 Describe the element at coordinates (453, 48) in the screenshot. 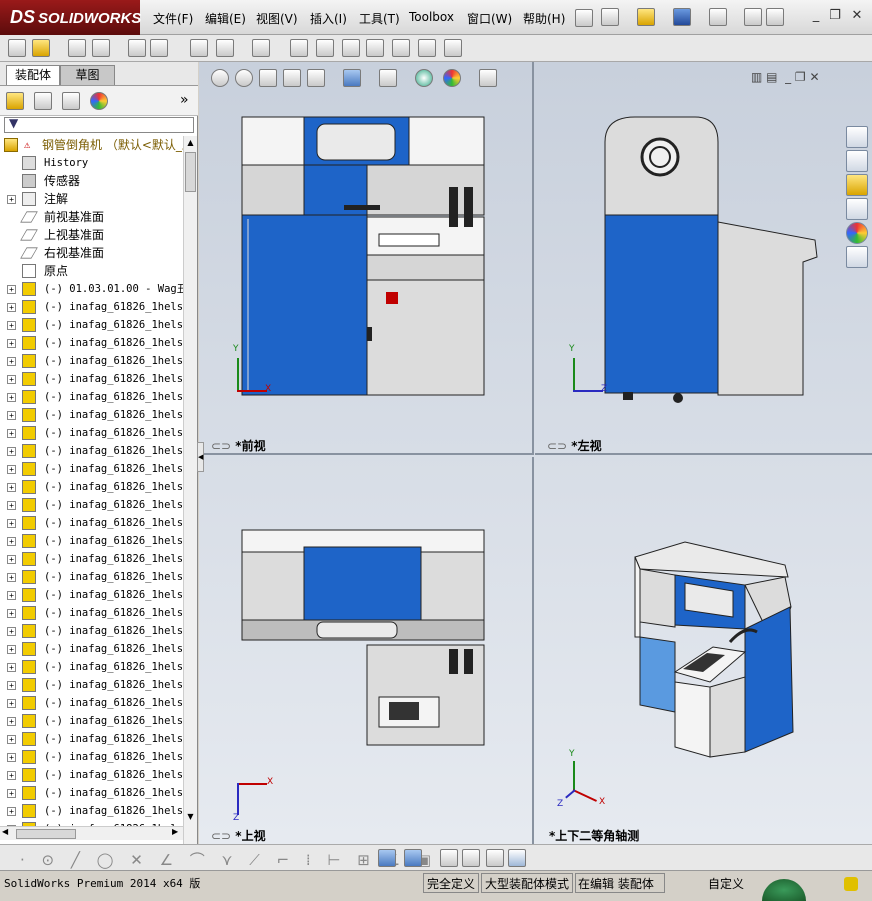

I see `snapshot-icon` at that location.